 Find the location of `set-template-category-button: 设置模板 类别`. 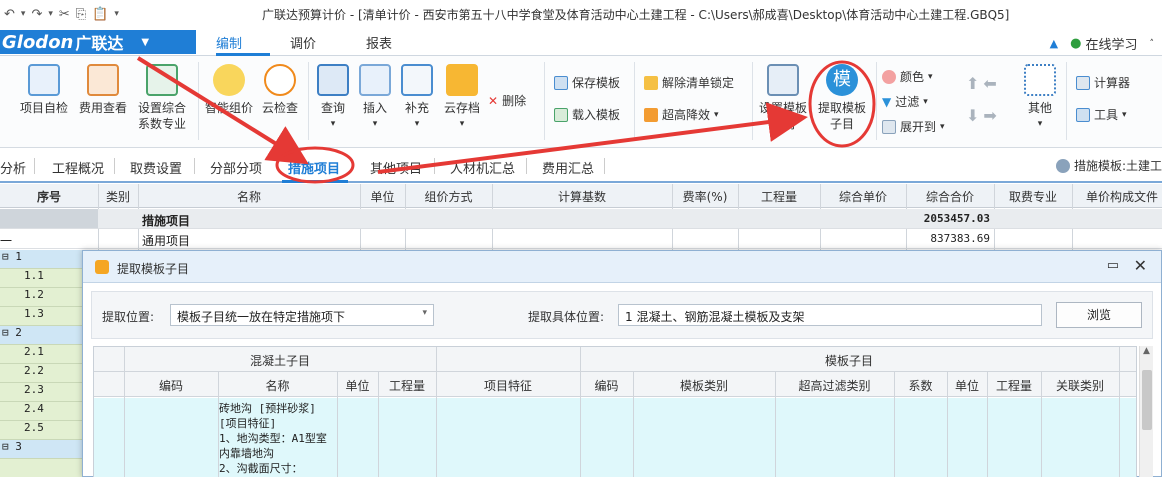

set-template-category-button: 设置模板 类别 is located at coordinates (783, 98).